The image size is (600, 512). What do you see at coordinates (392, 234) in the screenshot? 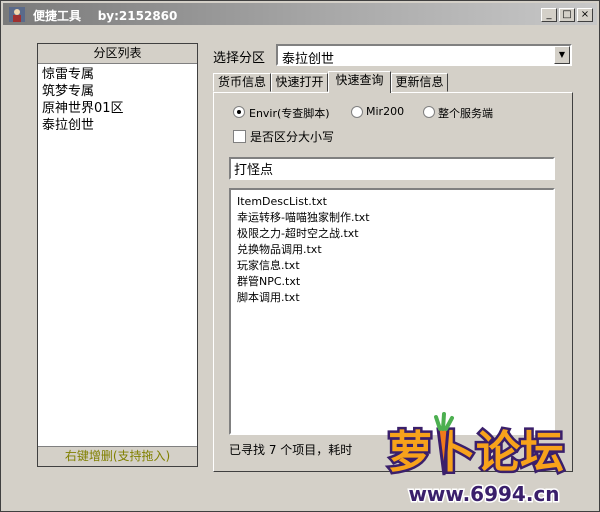
I see `result-item: 极限之力-超时空之战.txt` at bounding box center [392, 234].